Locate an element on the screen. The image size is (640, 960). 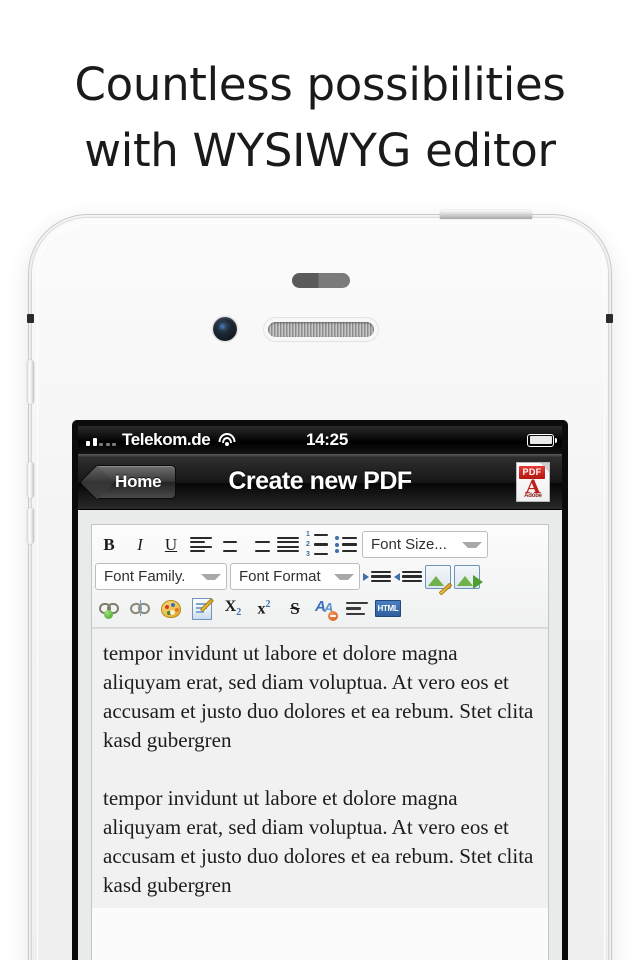
remove-format-icon: A A is located at coordinates (326, 609).